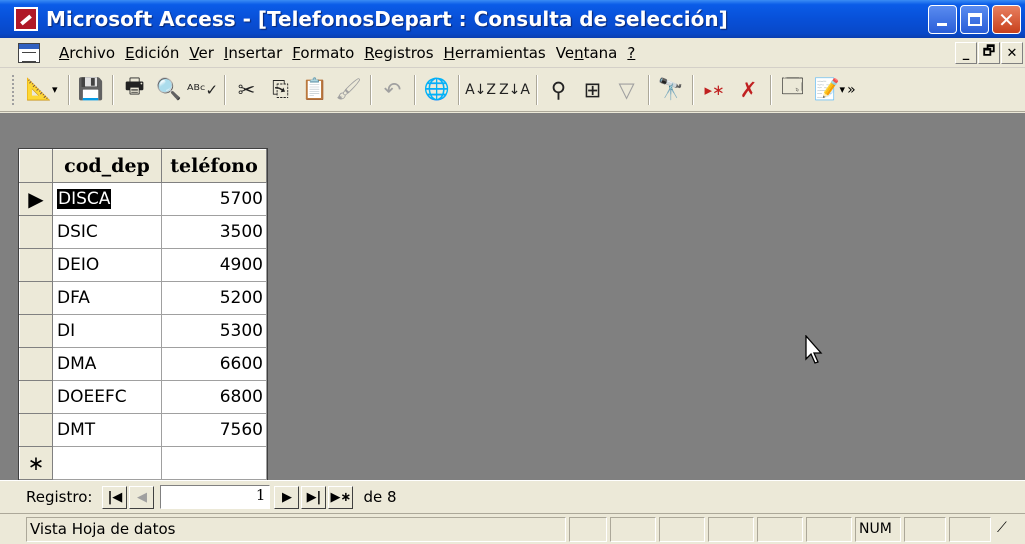 This screenshot has height=544, width=1025. Describe the element at coordinates (36, 166) in the screenshot. I see `select-all-corner` at that location.